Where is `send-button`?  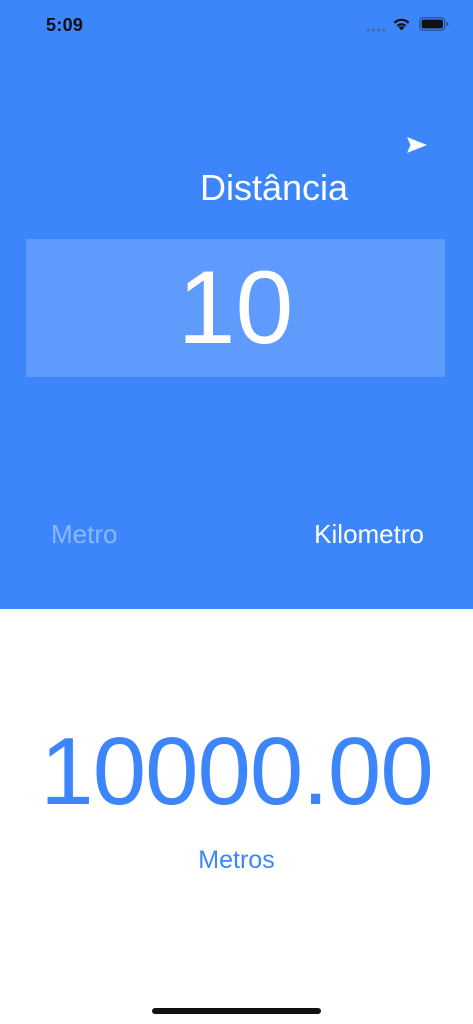 send-button is located at coordinates (417, 145).